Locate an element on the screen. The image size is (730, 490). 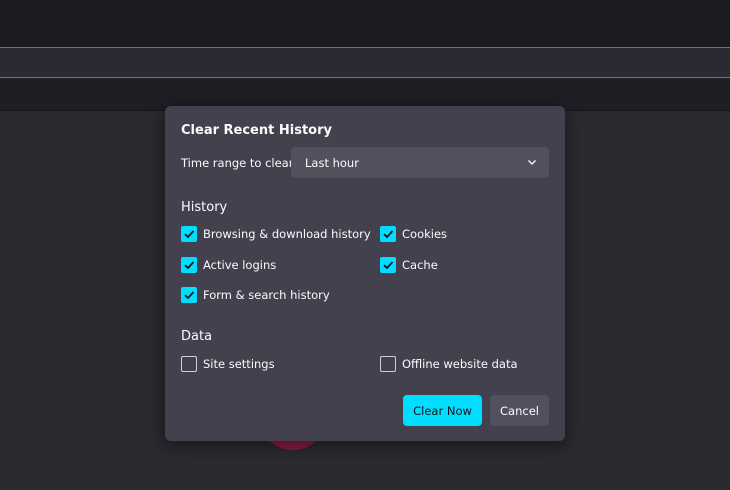
checkbox-active-logins: Active logins is located at coordinates (228, 265).